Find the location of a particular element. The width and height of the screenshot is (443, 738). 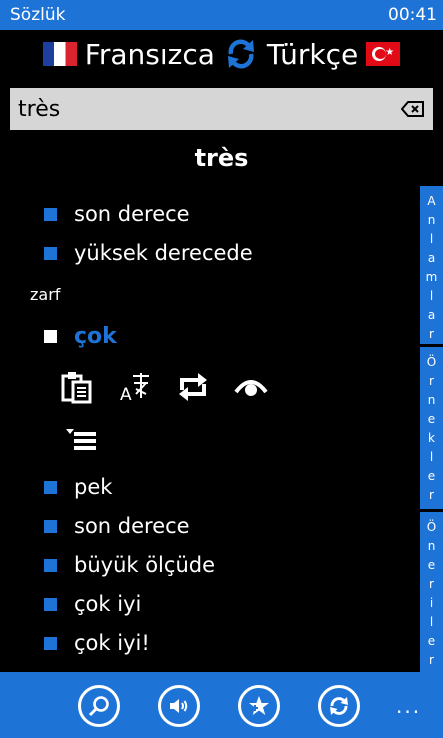

tab-letter: k is located at coordinates (431, 438).